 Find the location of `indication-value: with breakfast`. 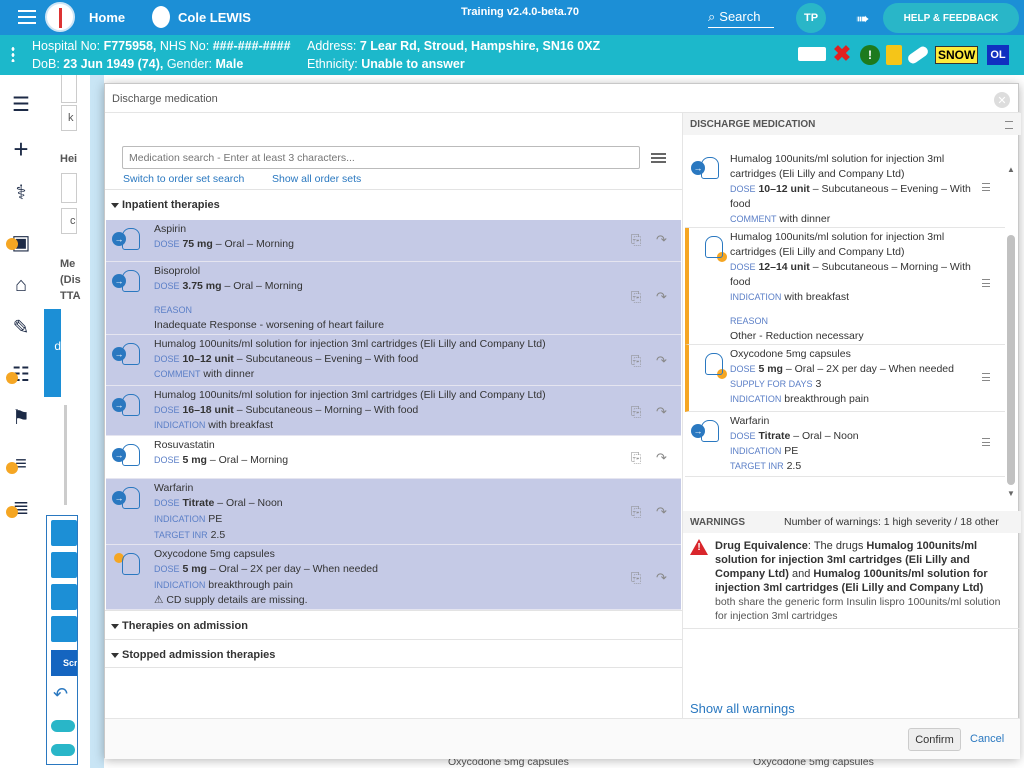

indication-value: with breakfast is located at coordinates (241, 425).